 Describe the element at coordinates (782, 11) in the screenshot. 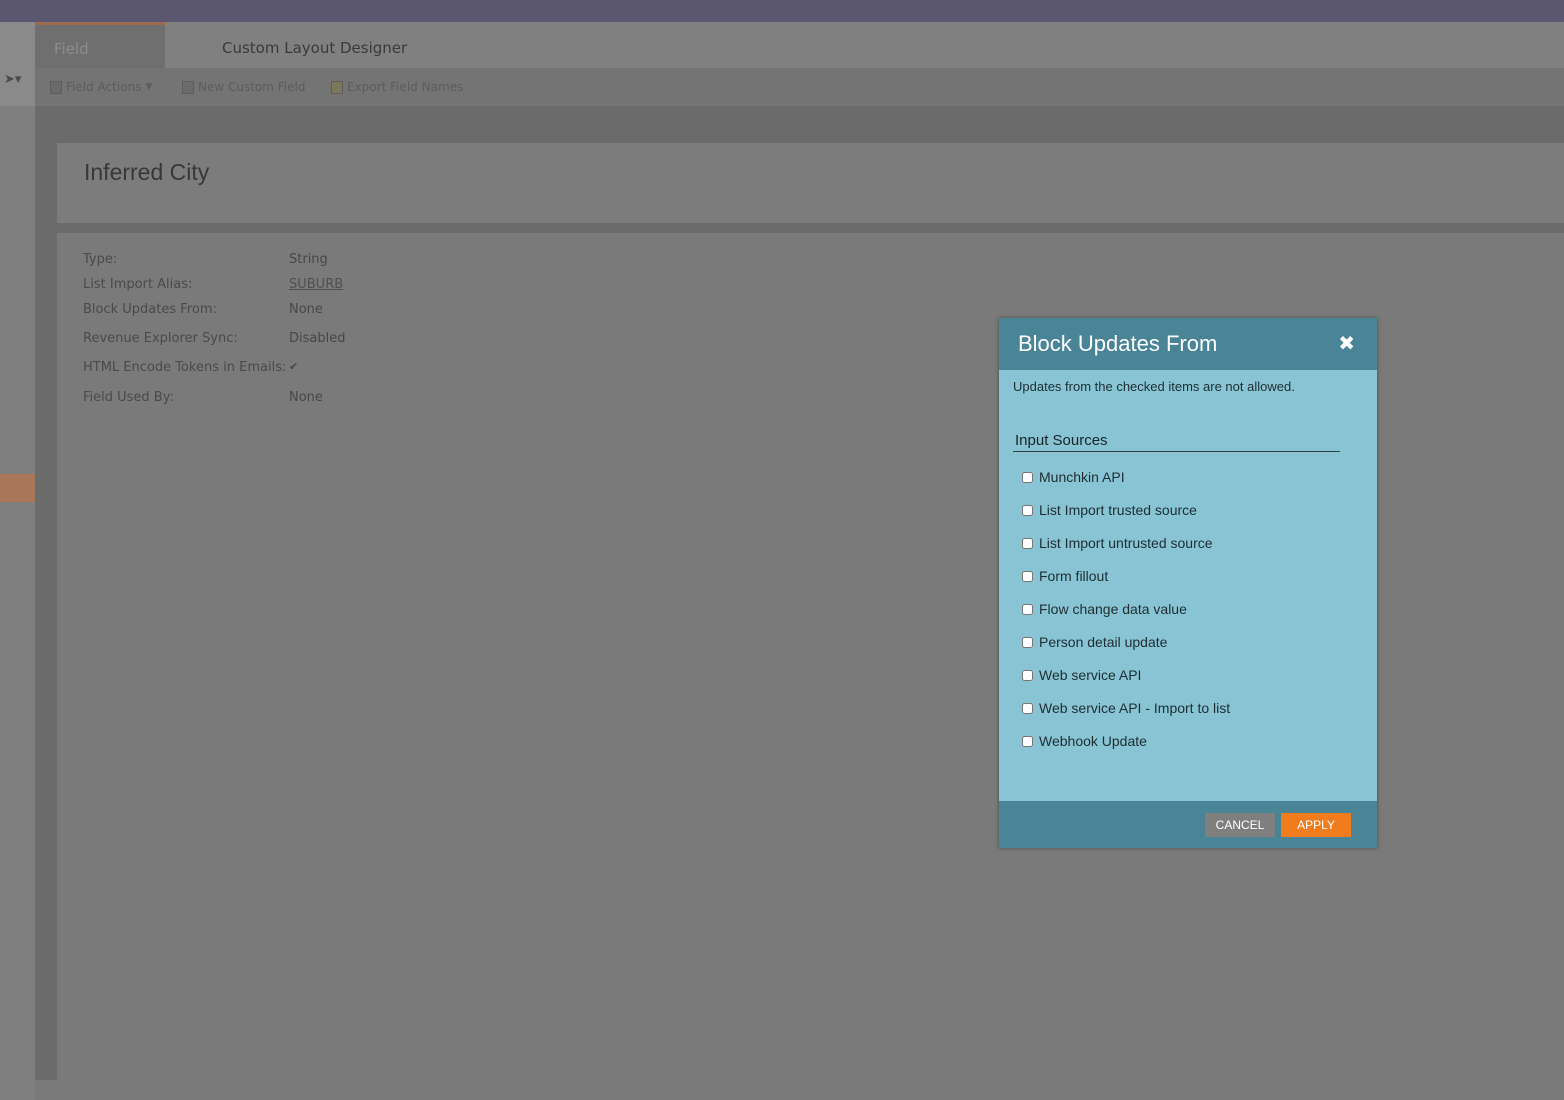

I see `top-bar` at that location.